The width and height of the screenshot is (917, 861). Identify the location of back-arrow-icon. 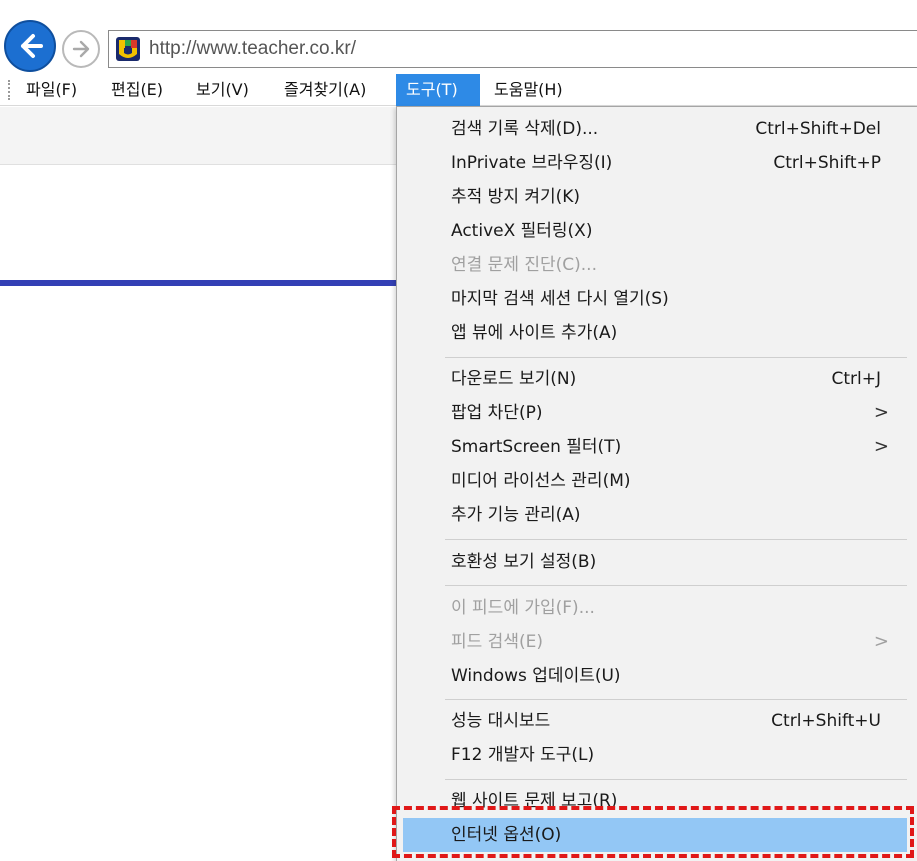
(32, 46).